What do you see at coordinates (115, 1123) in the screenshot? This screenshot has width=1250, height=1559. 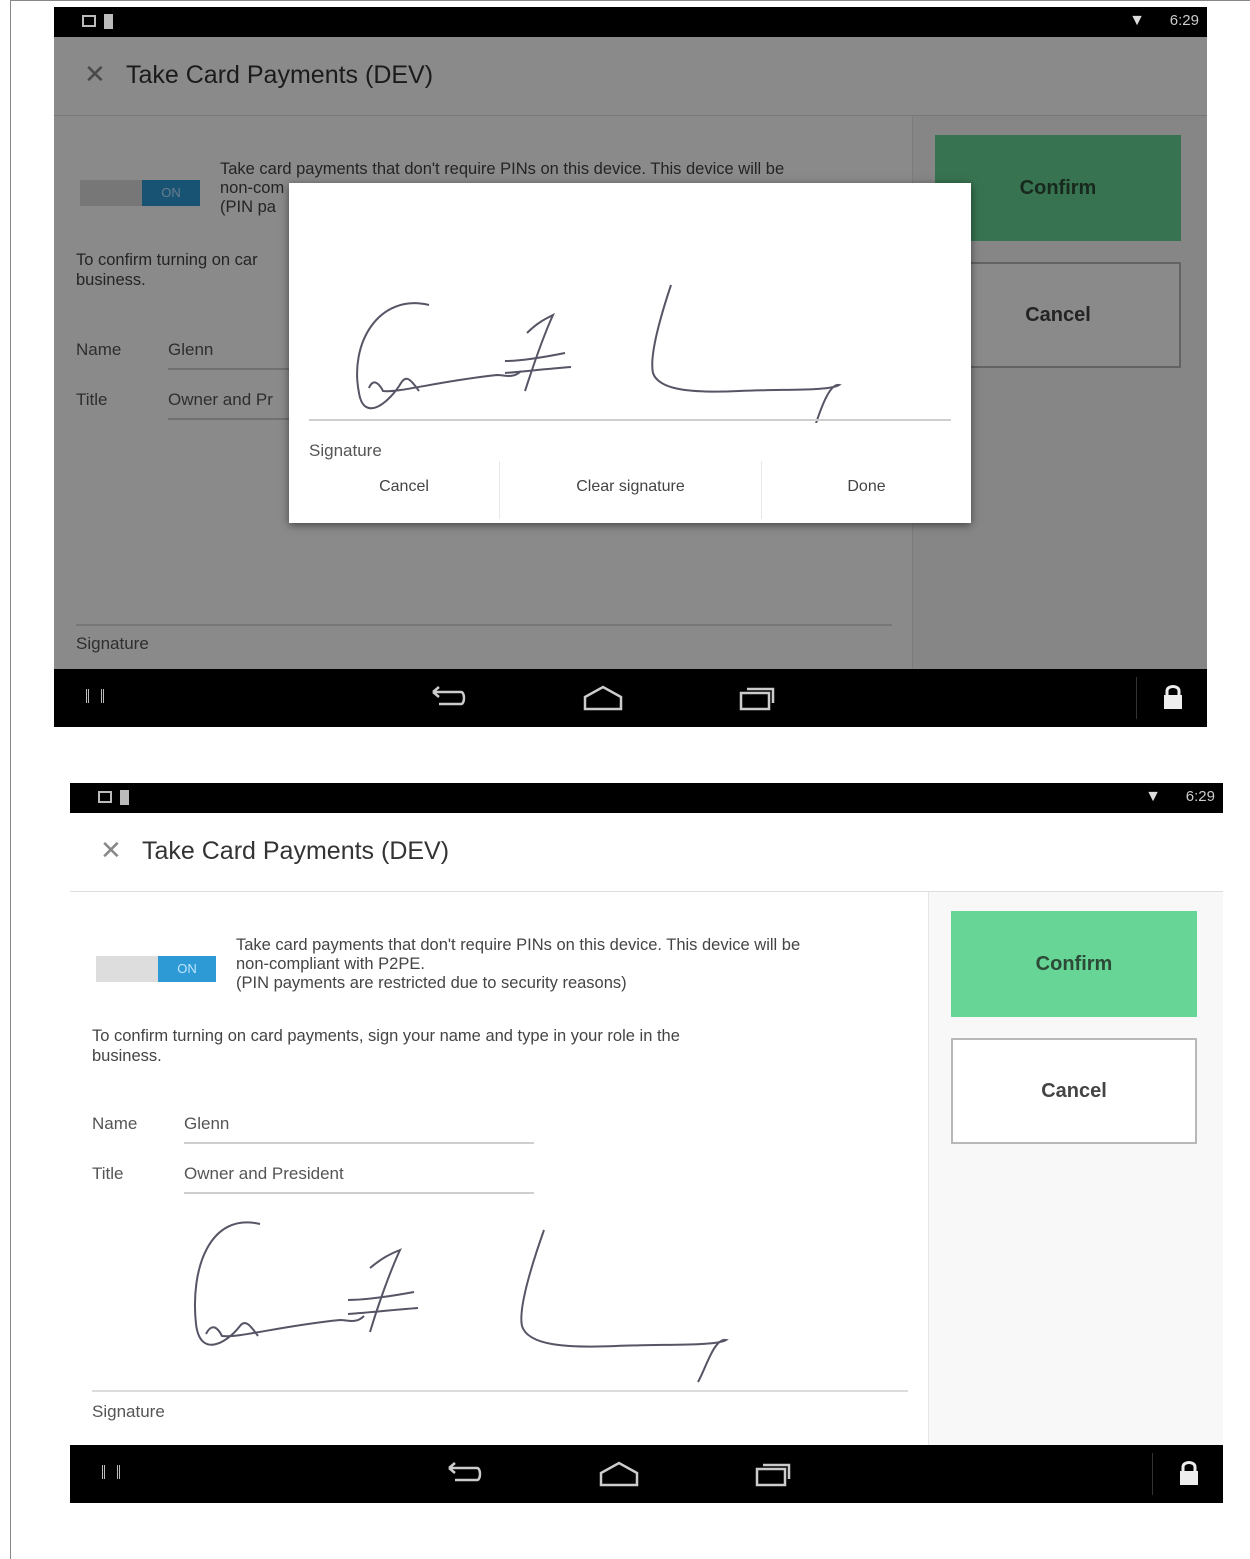 I see `name-label: Name` at bounding box center [115, 1123].